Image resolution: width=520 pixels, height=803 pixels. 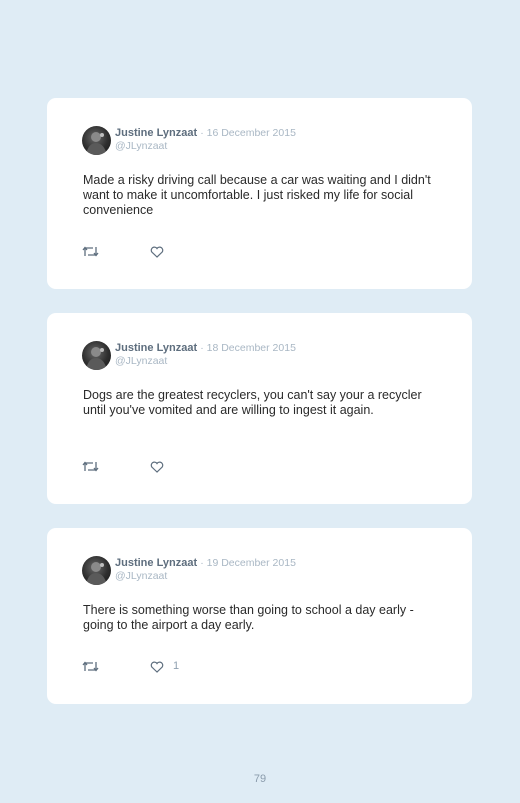 I want to click on author-name: Justine Lynzaat · 18 December 2015, so click(x=205, y=348).